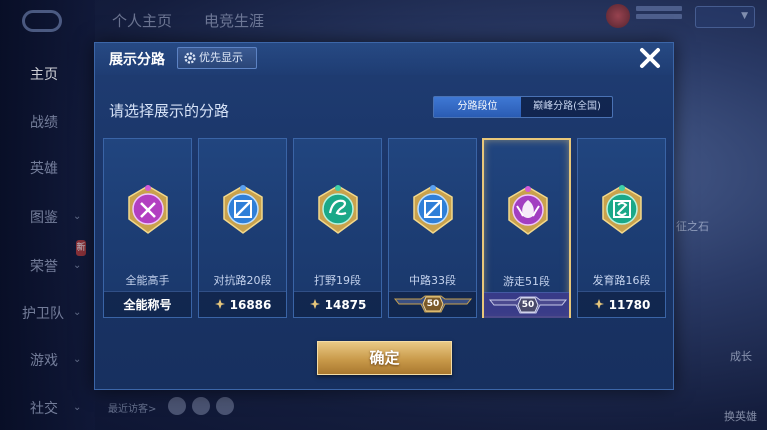  I want to click on score-value: 14875, so click(345, 305).